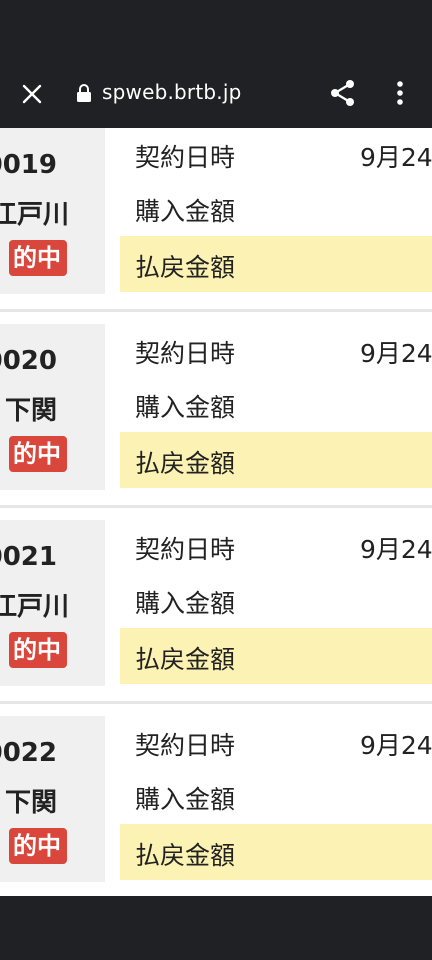 This screenshot has width=432, height=960. What do you see at coordinates (28, 557) in the screenshot?
I see `race-number: 0021` at bounding box center [28, 557].